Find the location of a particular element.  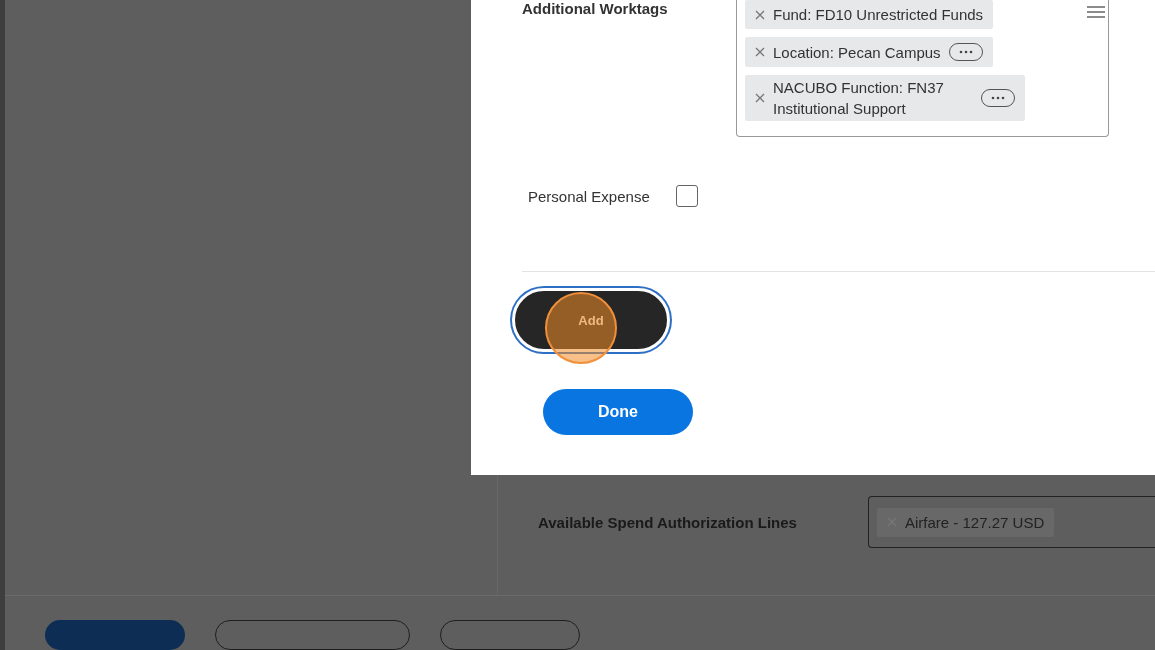

checkbox is located at coordinates (686, 196).